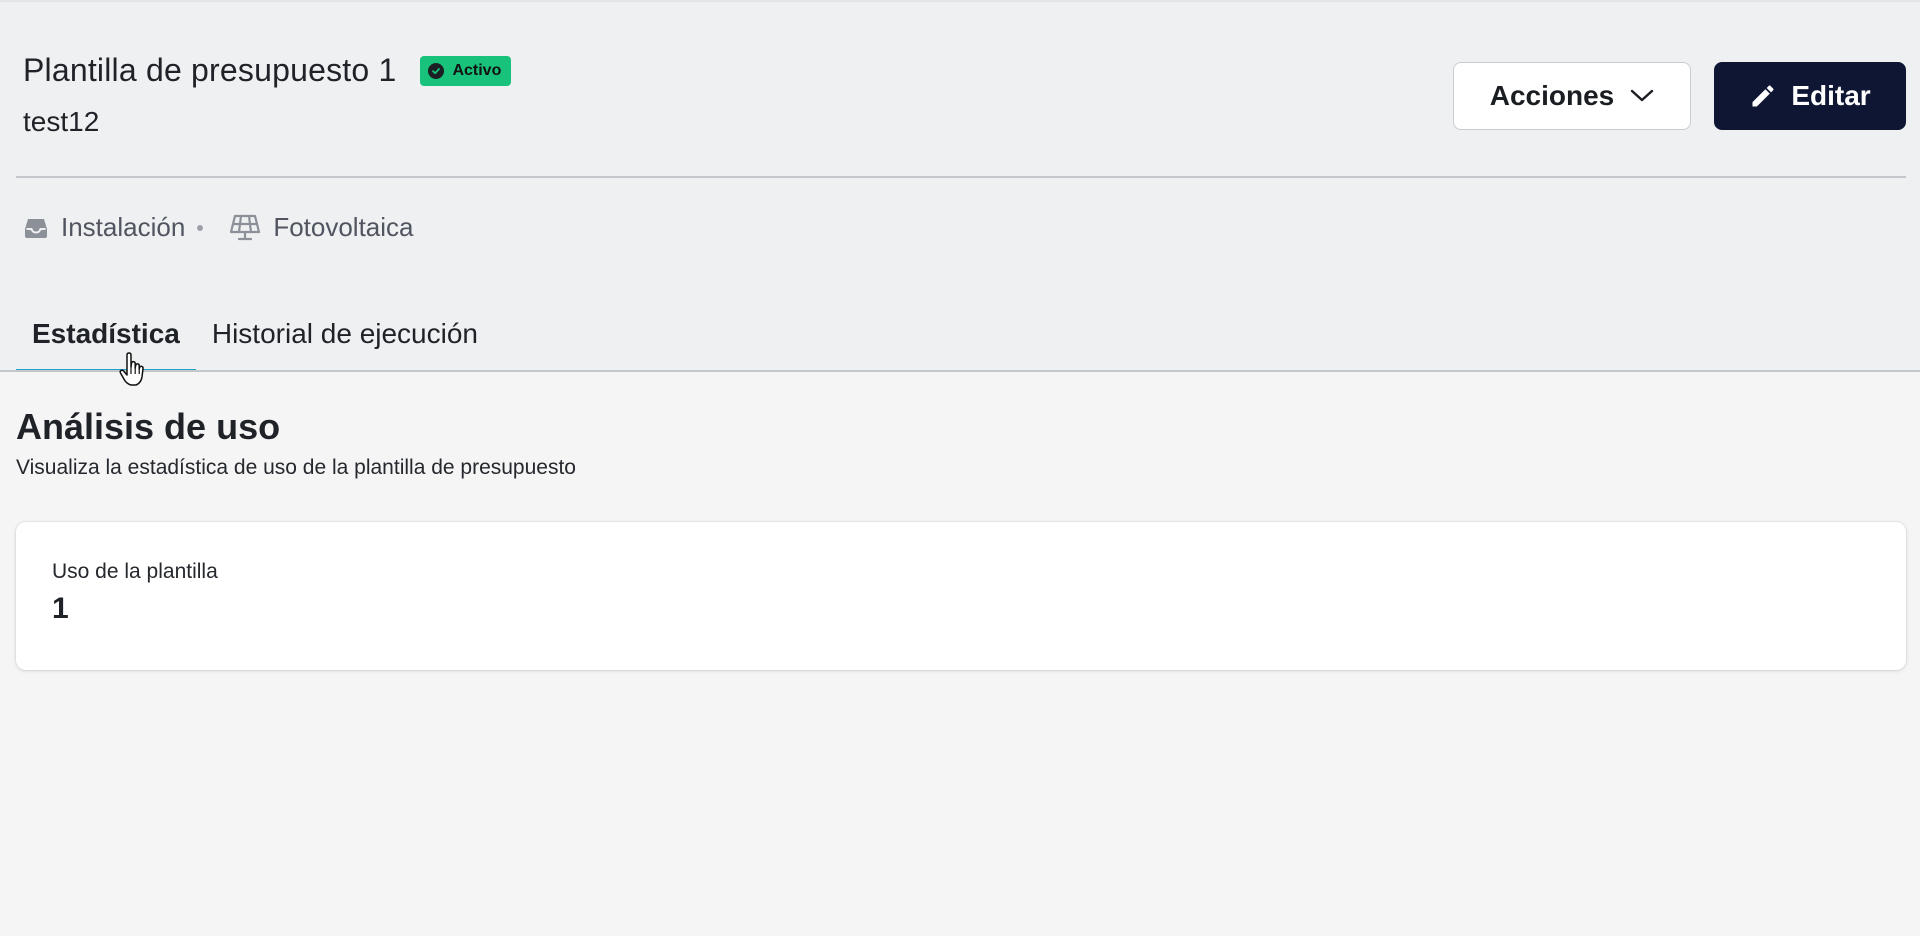 The height and width of the screenshot is (936, 1920). What do you see at coordinates (343, 227) in the screenshot?
I see `meta-type: Fotovoltaica` at bounding box center [343, 227].